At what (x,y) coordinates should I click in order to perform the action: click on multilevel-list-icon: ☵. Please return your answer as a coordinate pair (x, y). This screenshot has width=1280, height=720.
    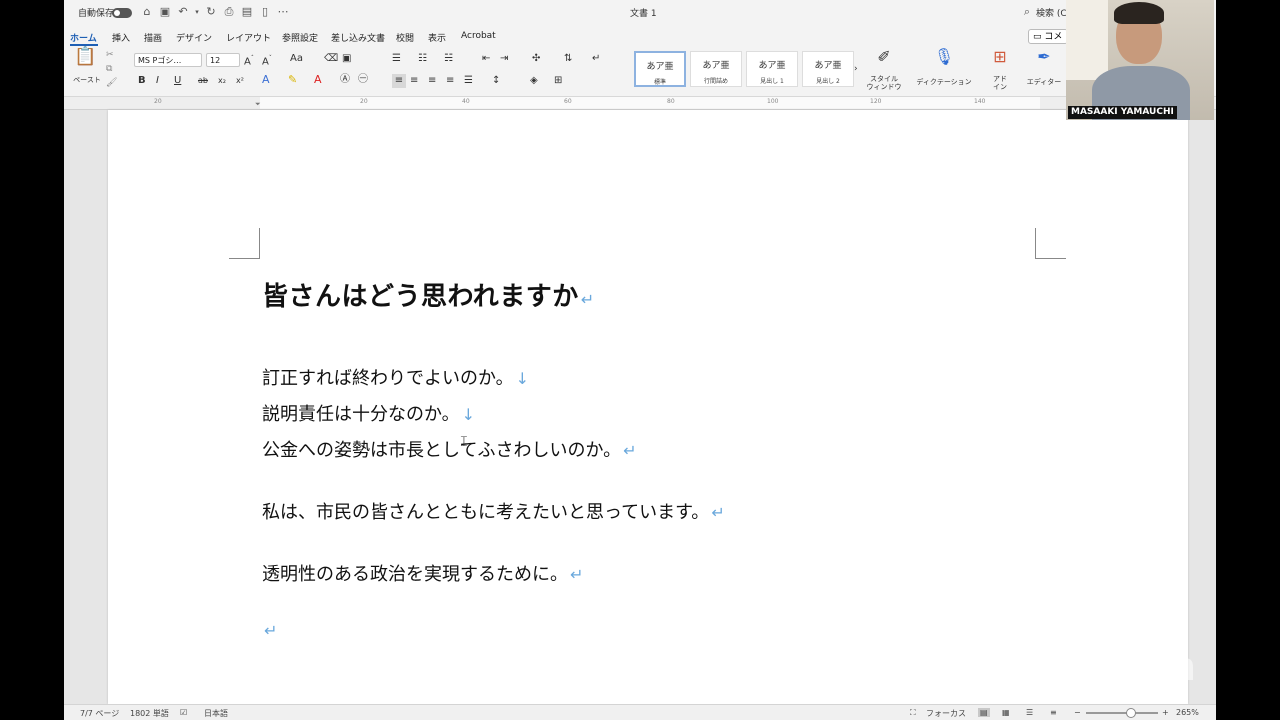
    Looking at the image, I should click on (448, 59).